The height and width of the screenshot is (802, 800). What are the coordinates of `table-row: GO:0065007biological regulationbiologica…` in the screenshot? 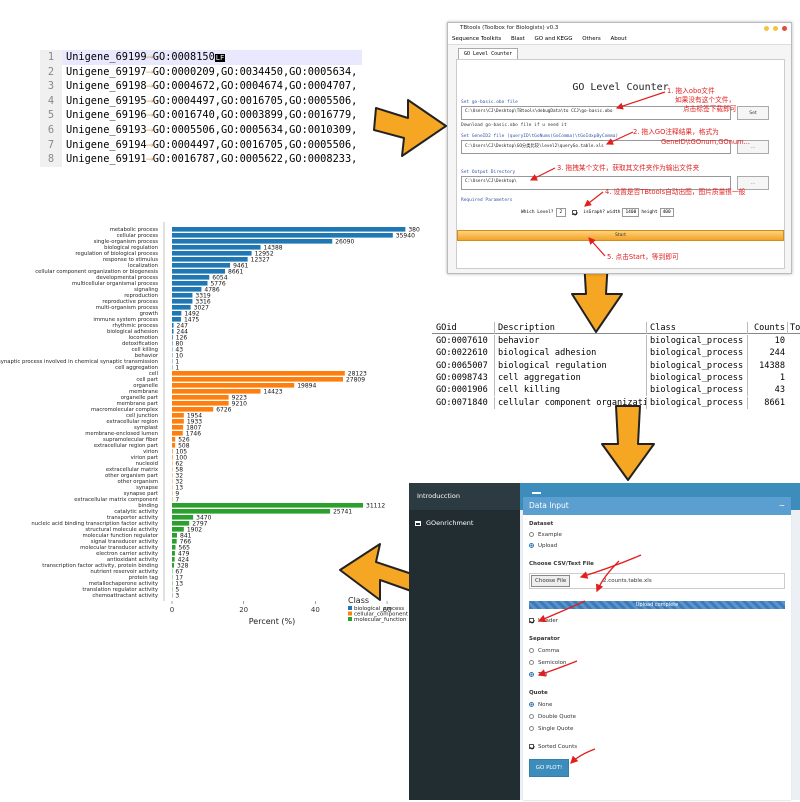 It's located at (616, 366).